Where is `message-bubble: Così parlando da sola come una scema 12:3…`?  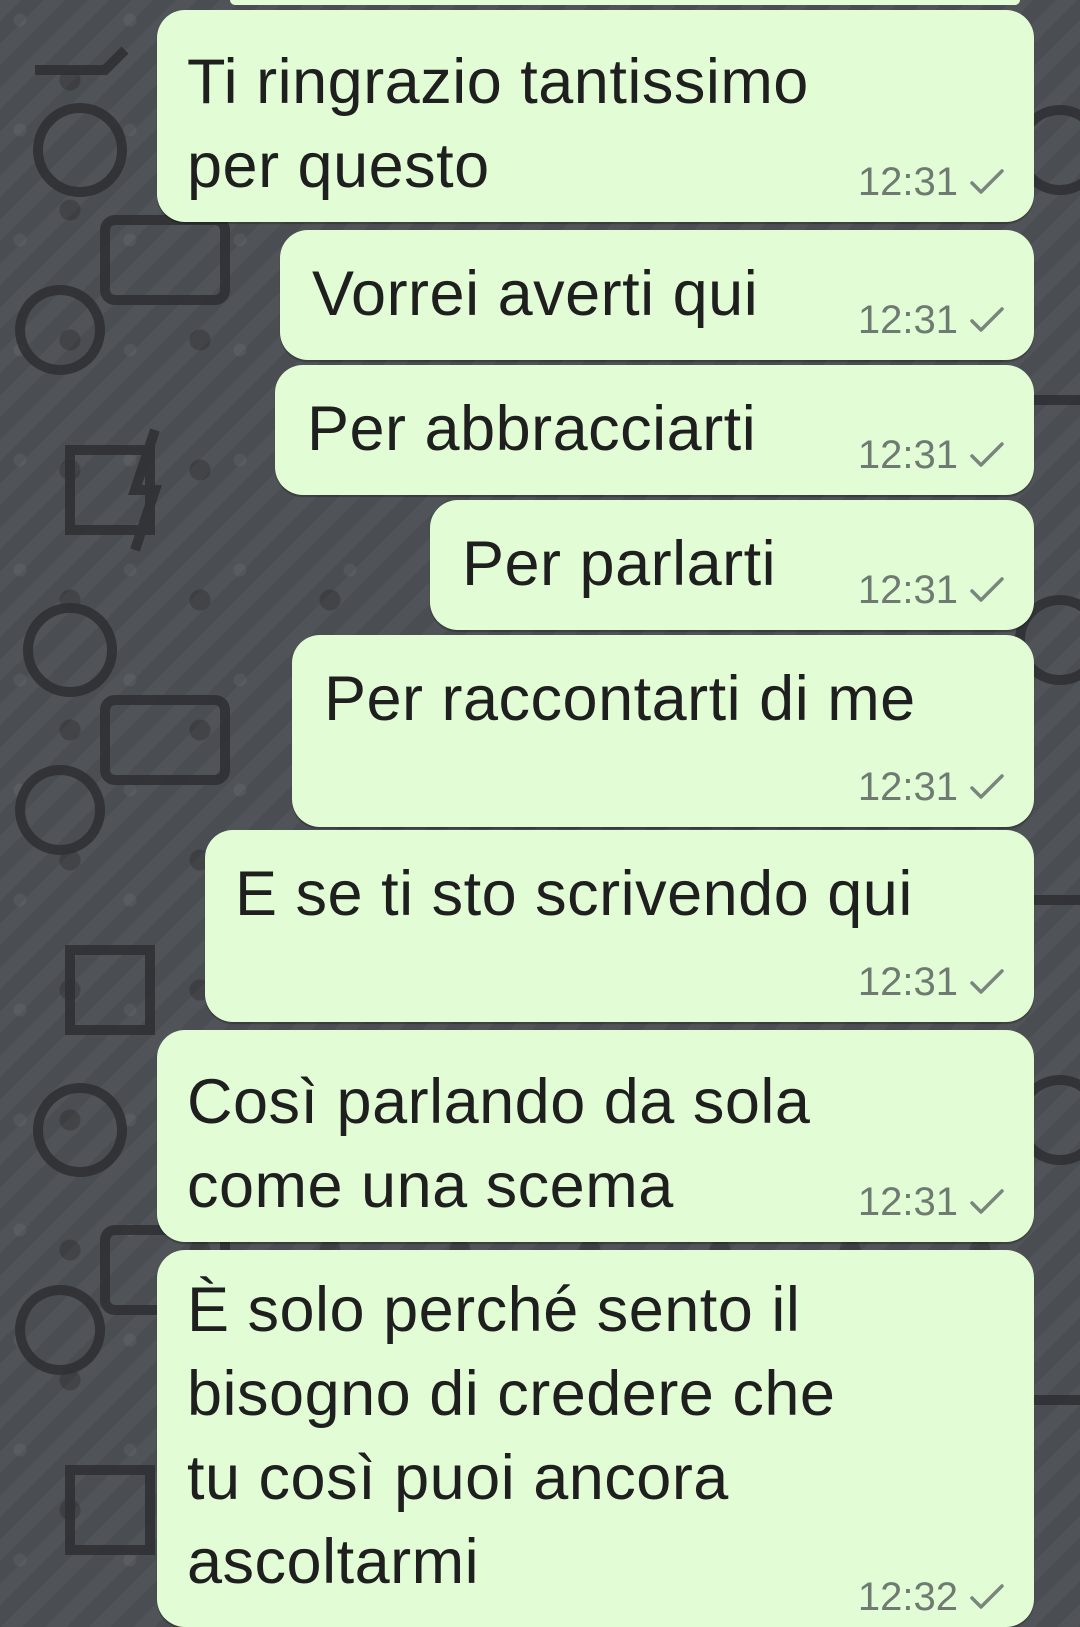
message-bubble: Così parlando da sola come una scema 12:3… is located at coordinates (595, 1136).